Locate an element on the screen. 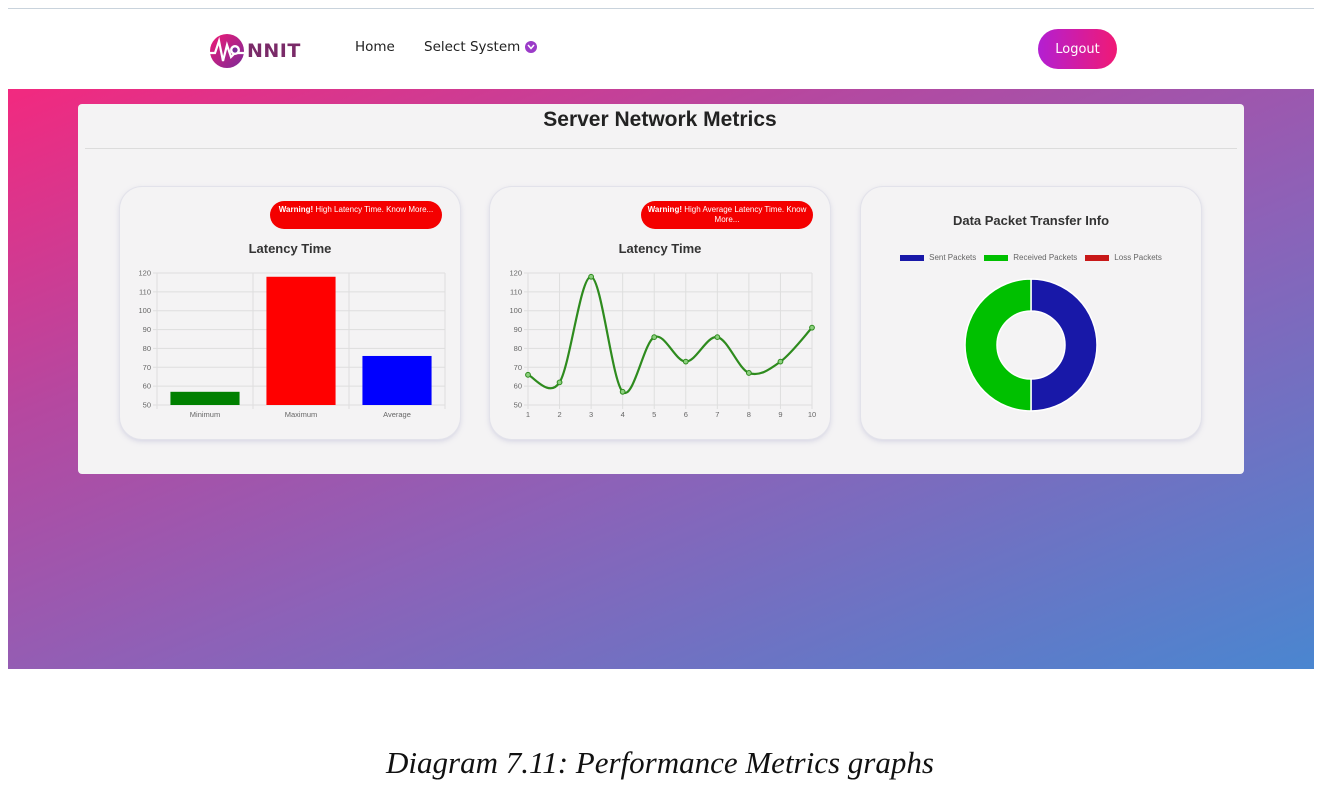 This screenshot has width=1320, height=799. x-tick-label: Minimum is located at coordinates (205, 414).